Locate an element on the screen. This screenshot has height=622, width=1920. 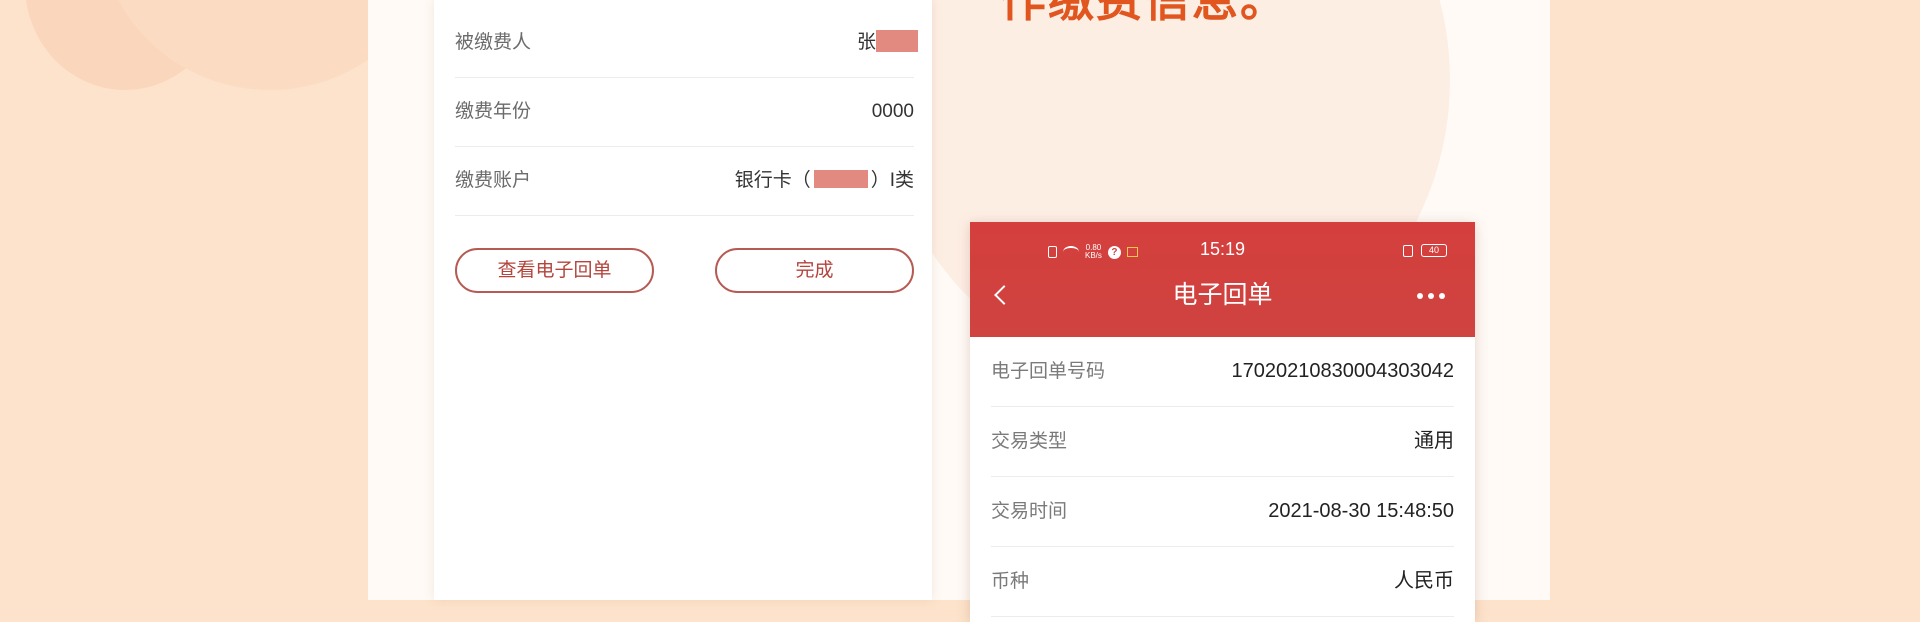
view-receipt-button: 查看电子回单 is located at coordinates (554, 270).